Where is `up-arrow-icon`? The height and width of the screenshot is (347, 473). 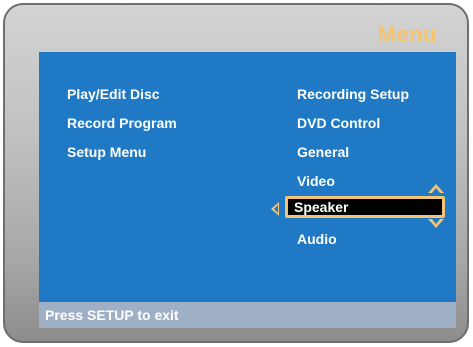 up-arrow-icon is located at coordinates (436, 188).